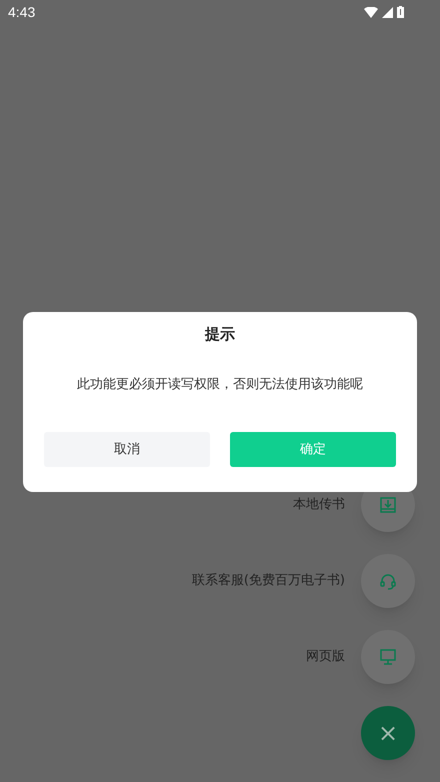 This screenshot has height=782, width=440. What do you see at coordinates (371, 12) in the screenshot?
I see `wifi-icon` at bounding box center [371, 12].